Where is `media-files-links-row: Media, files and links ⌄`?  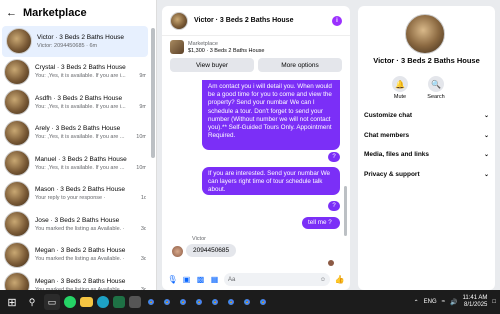
media-files-links-row: Media, files and links ⌄ is located at coordinates (426, 155).